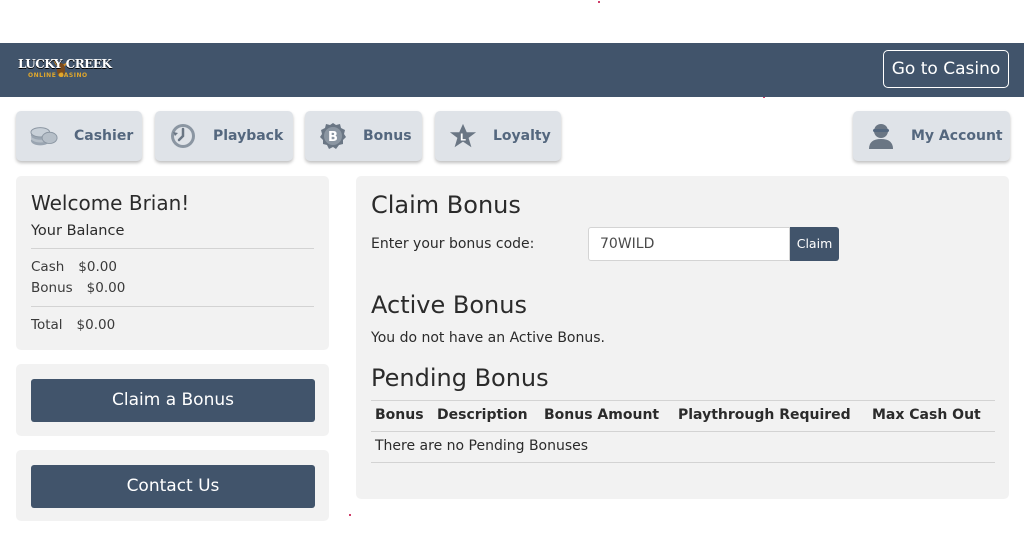  I want to click on column-header-description: Description, so click(482, 415).